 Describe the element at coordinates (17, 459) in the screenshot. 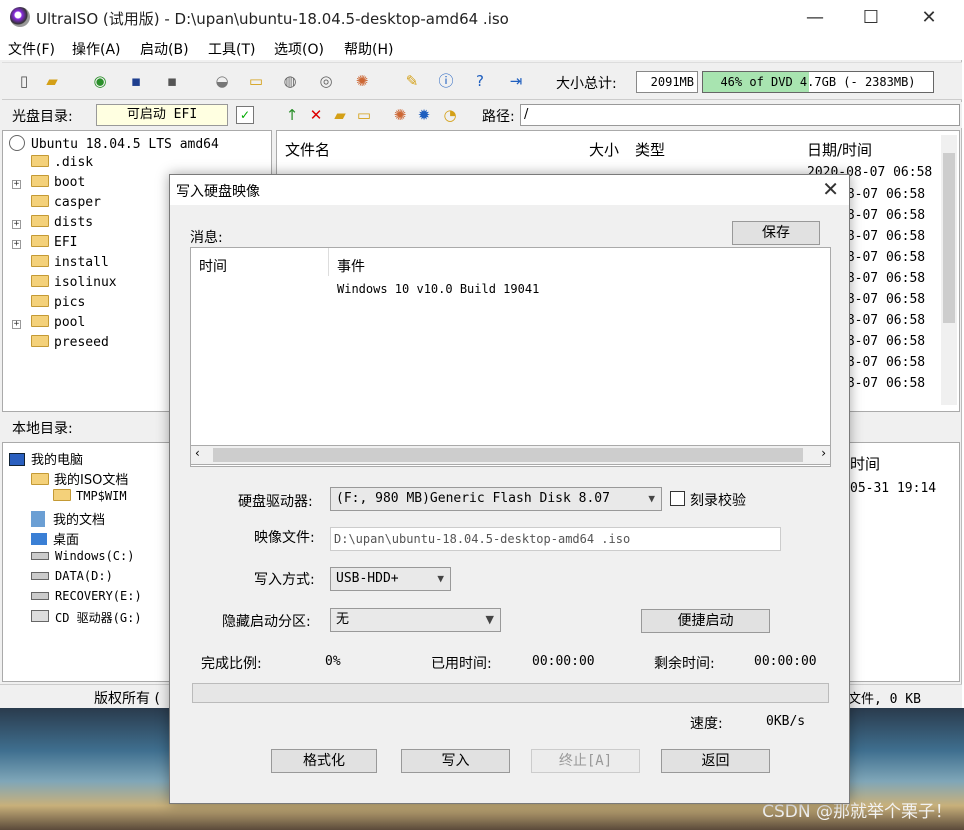

I see `computer-icon` at that location.